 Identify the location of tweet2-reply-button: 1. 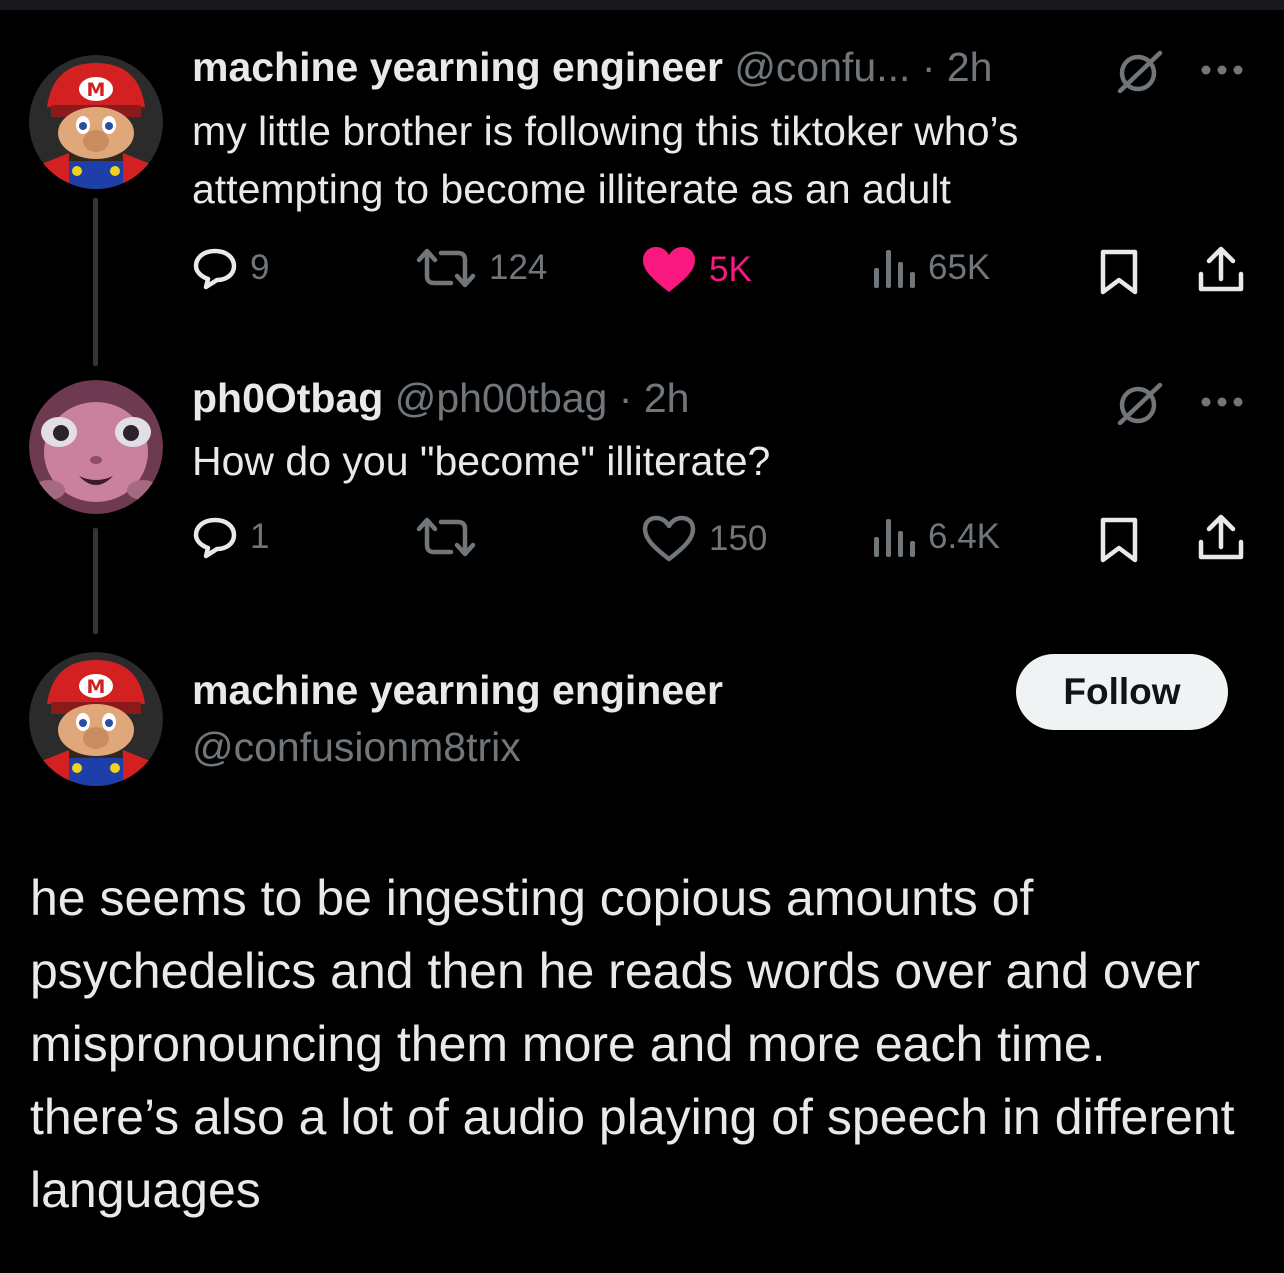
(230, 537).